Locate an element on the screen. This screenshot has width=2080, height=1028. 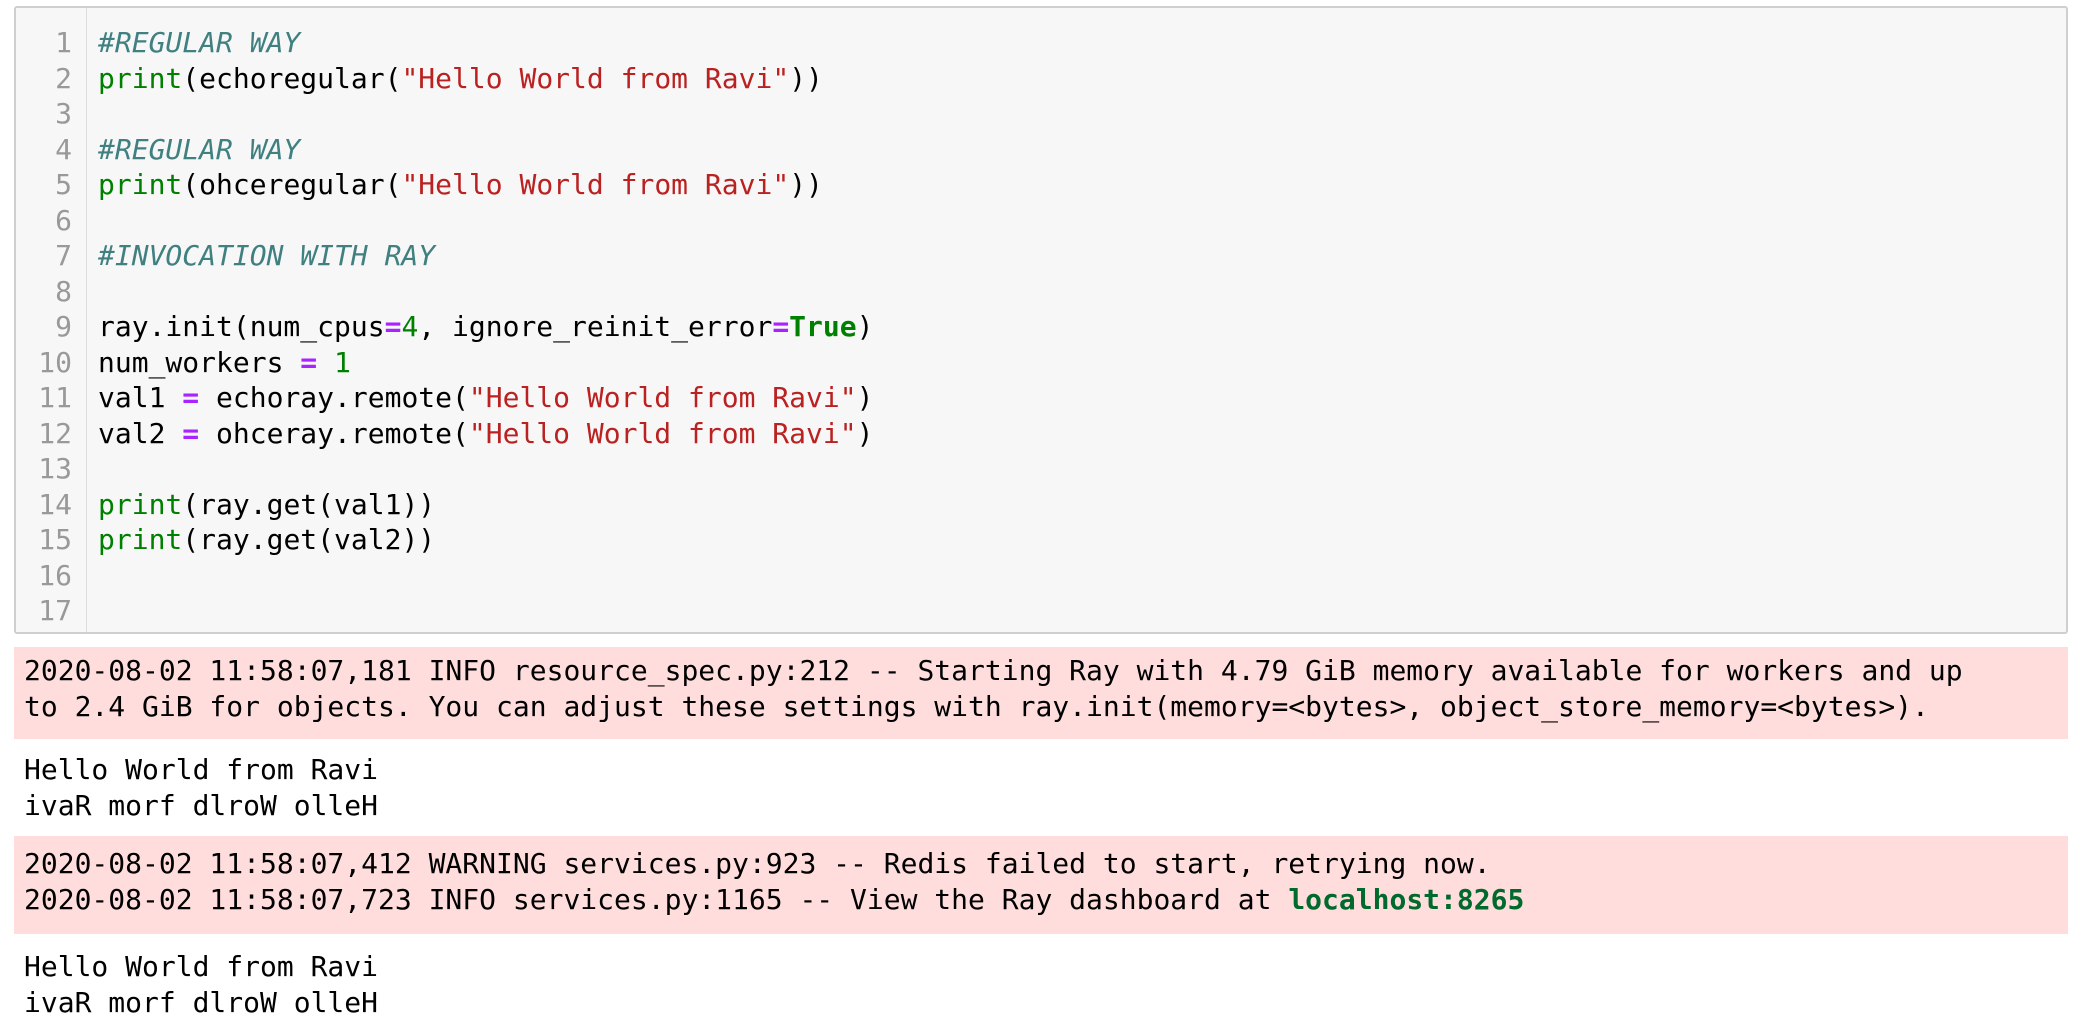
code-text: (echoregular( is located at coordinates (292, 78).